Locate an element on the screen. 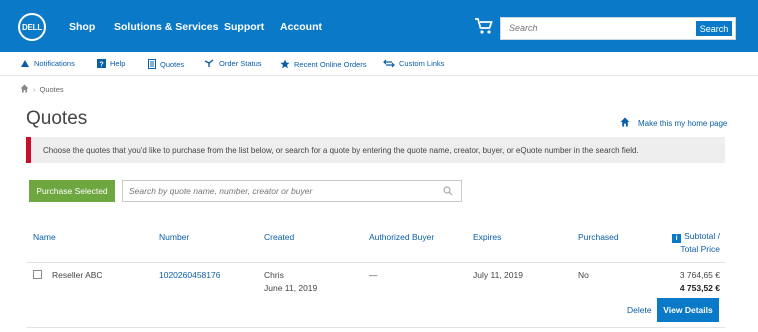  quote-search is located at coordinates (292, 191).